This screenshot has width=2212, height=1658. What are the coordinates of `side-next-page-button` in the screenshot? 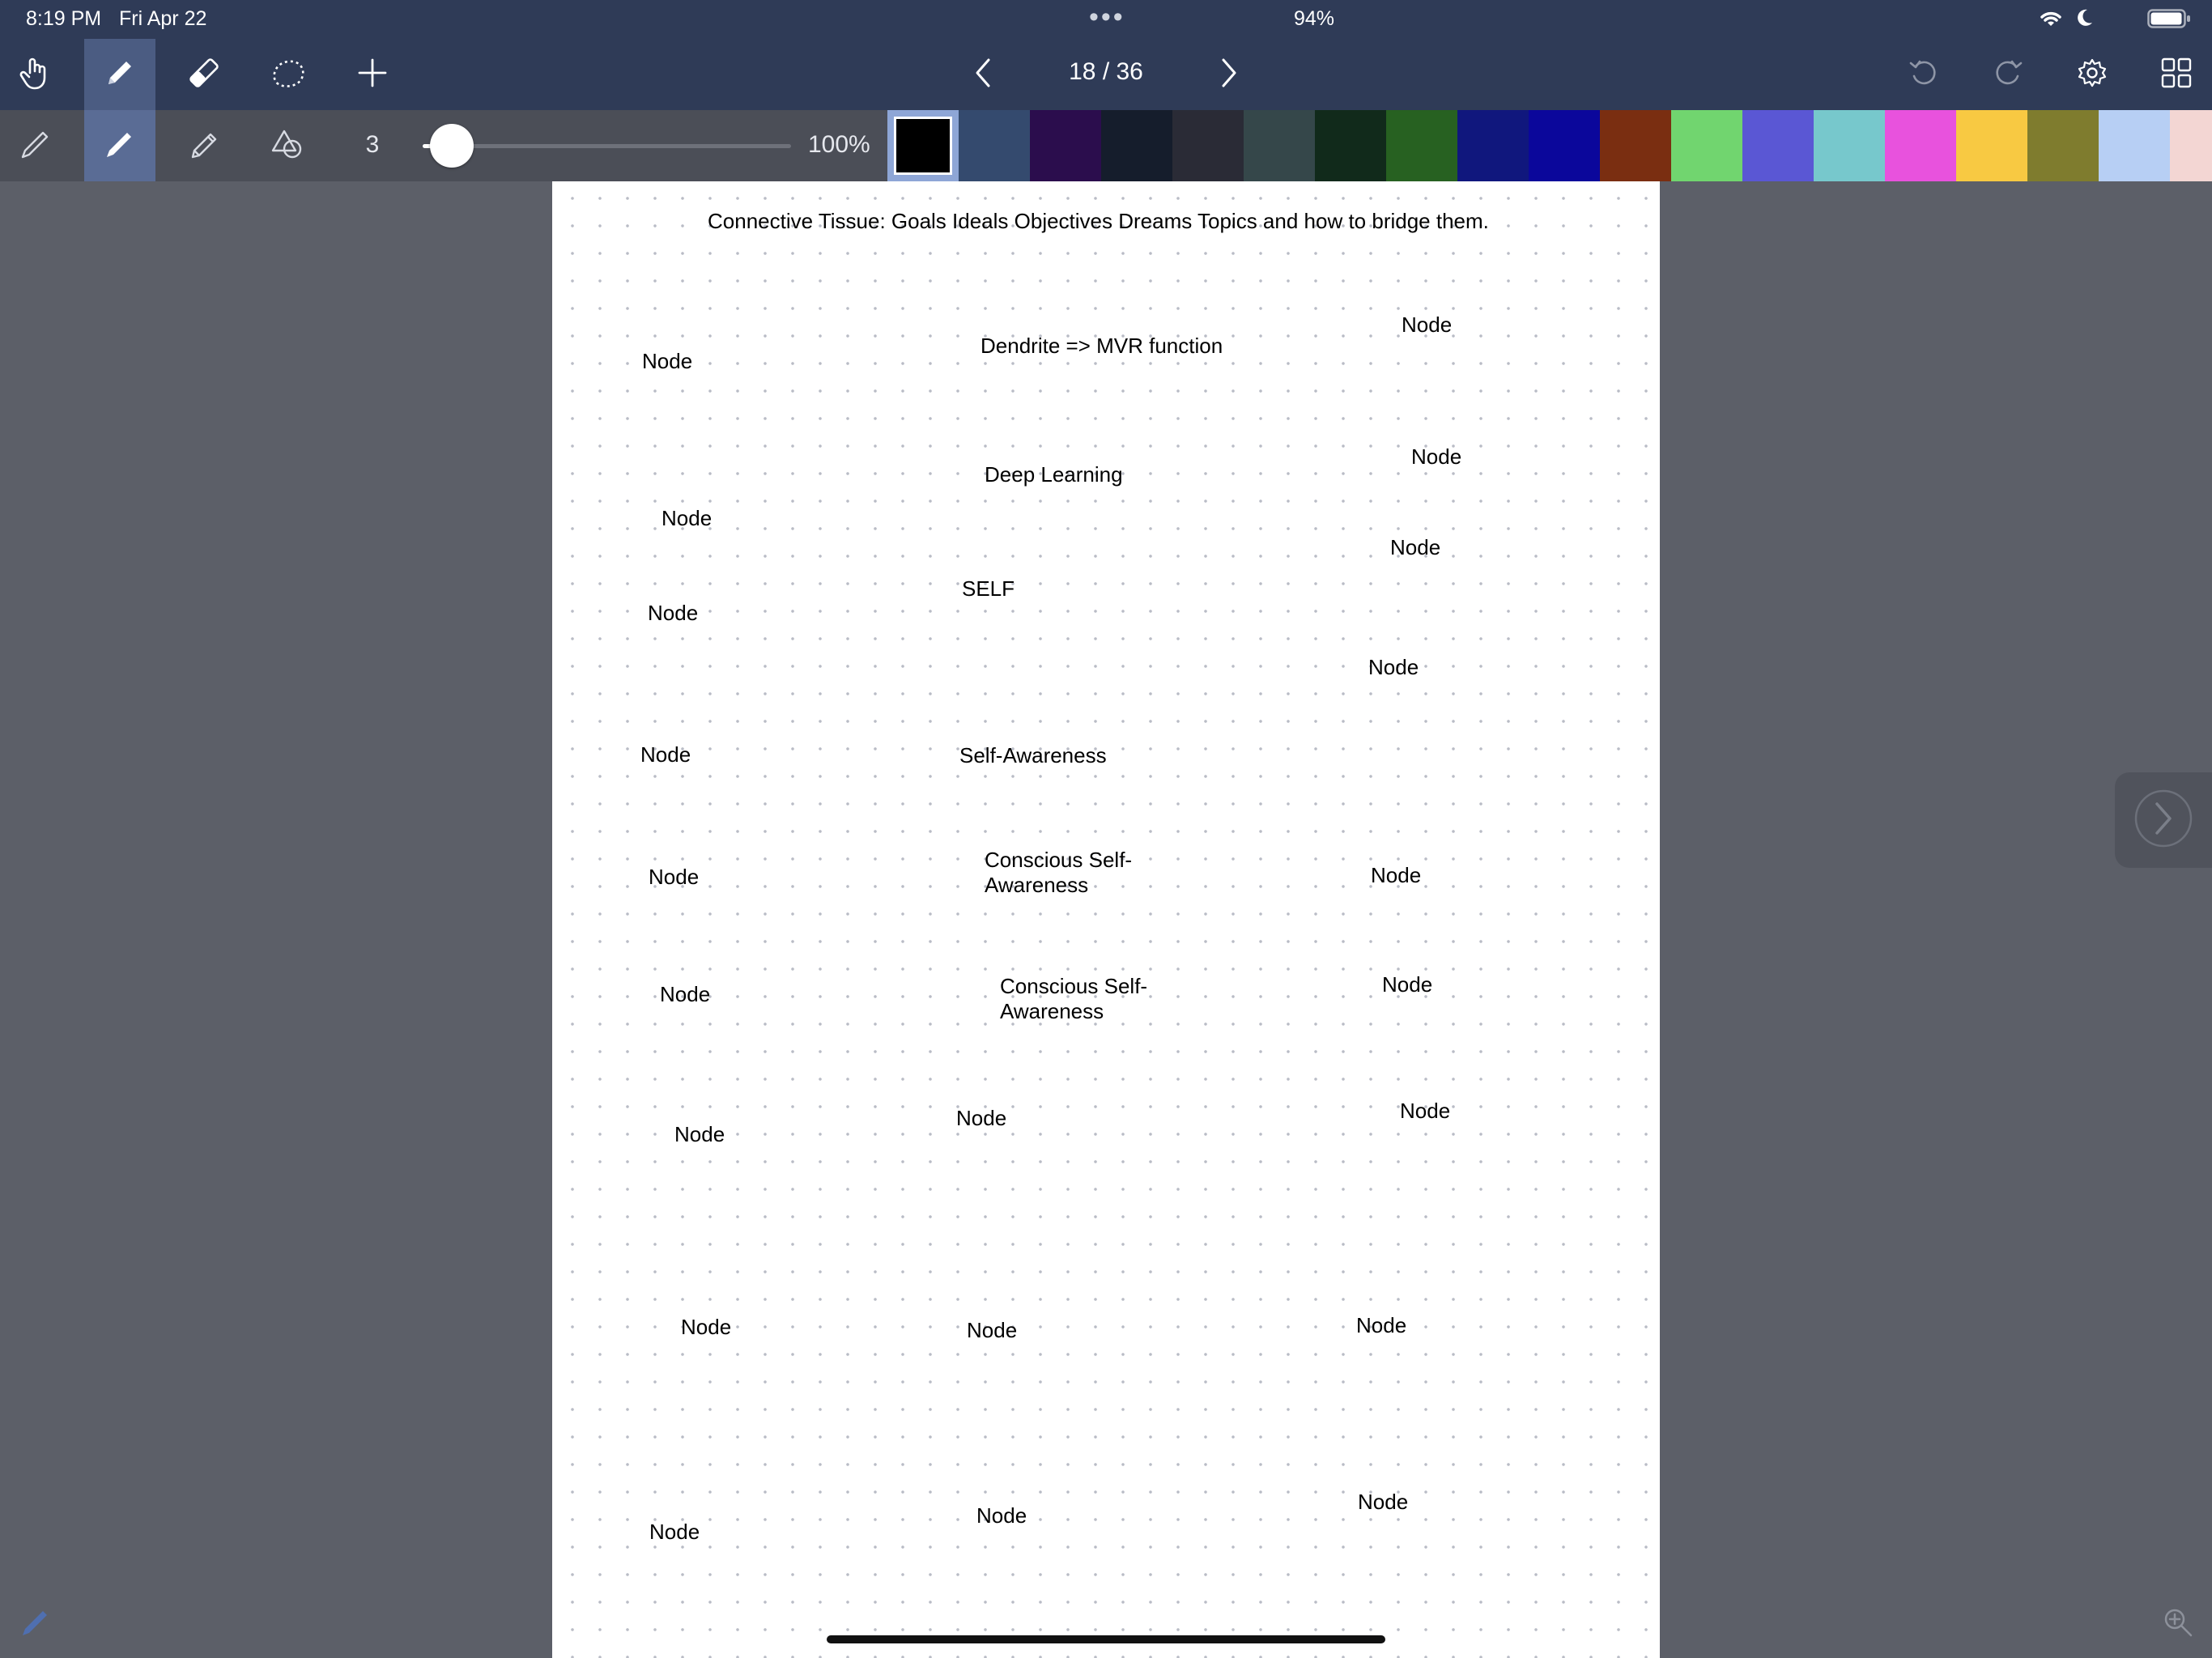 It's located at (2164, 820).